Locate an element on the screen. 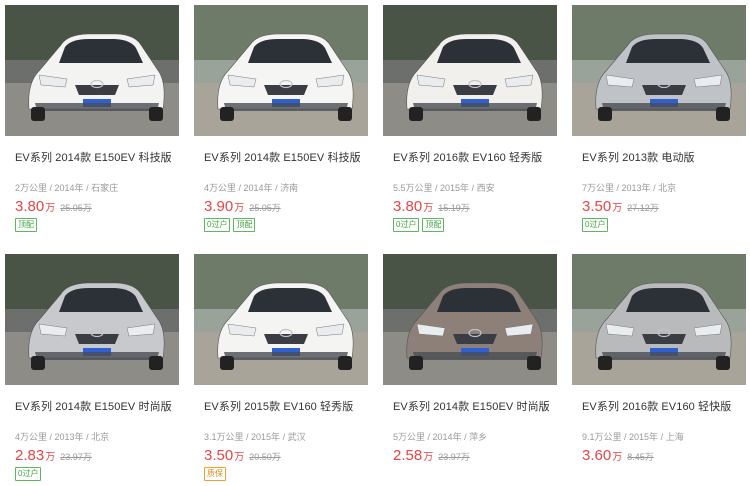  tag-list: 质保 is located at coordinates (215, 474).